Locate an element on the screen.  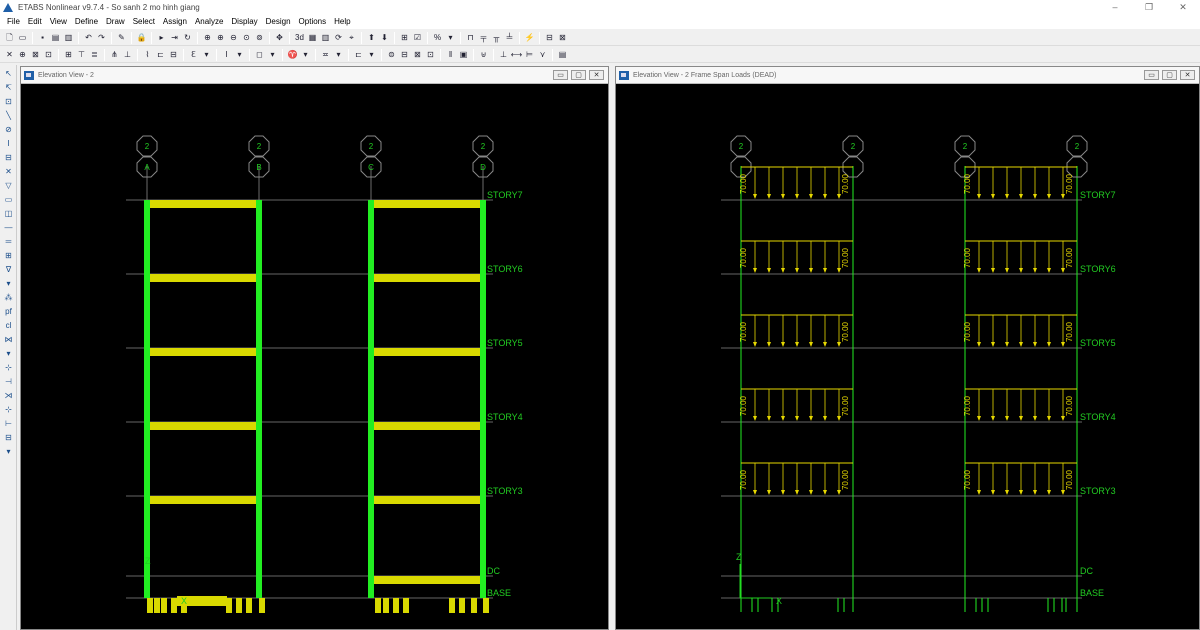
frame-section-icon: ╤ is located at coordinates (483, 37).